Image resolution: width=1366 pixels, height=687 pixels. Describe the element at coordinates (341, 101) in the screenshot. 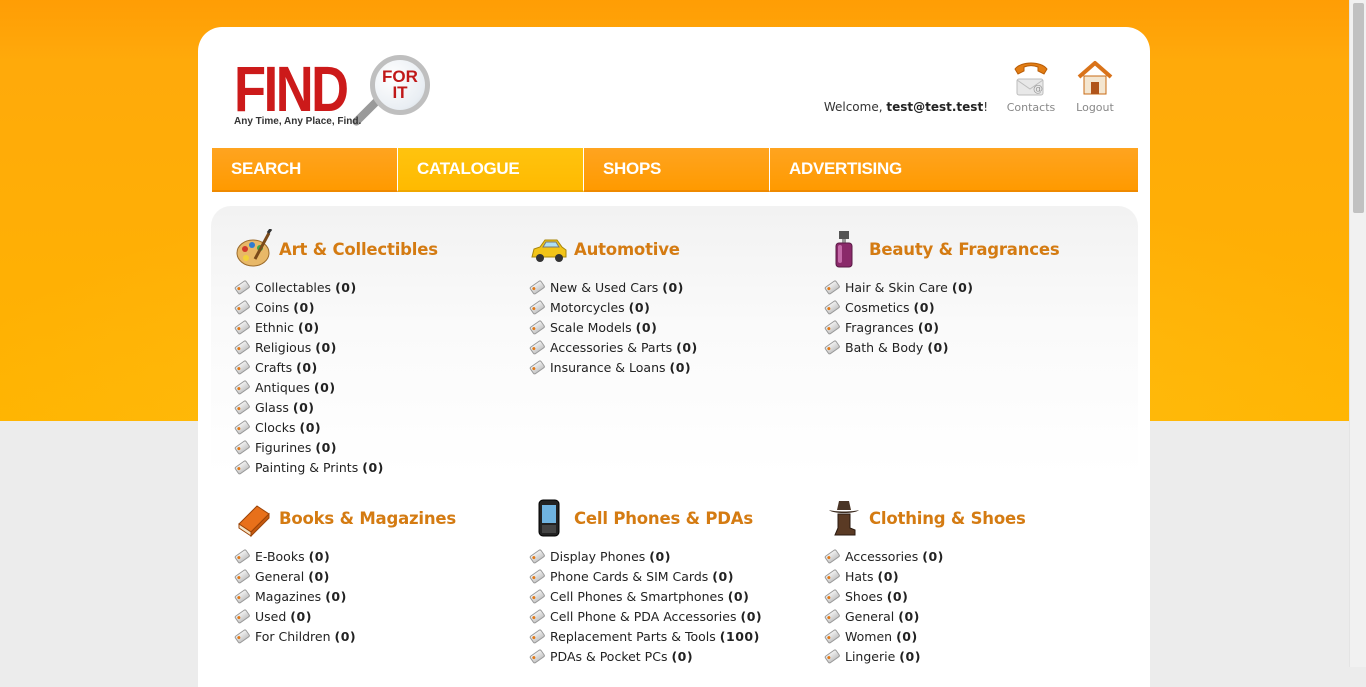

I see `site-logo: FIND FOR IT Any Time, Any Place, Find.` at that location.